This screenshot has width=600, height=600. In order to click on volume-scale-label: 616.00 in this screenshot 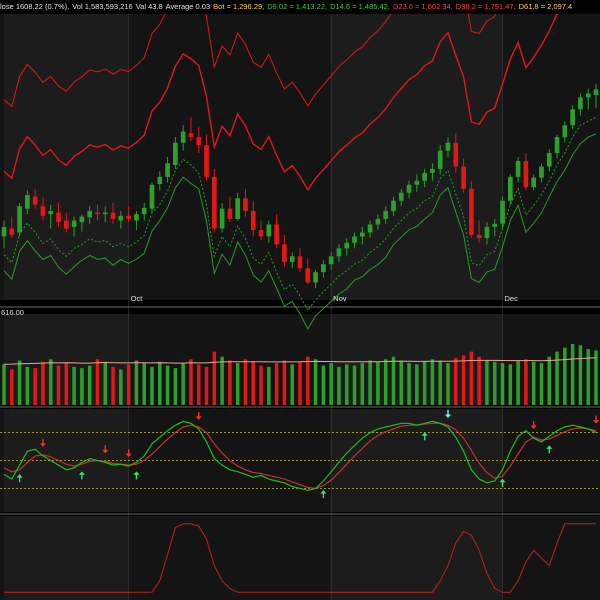, I will do `click(12, 312)`.